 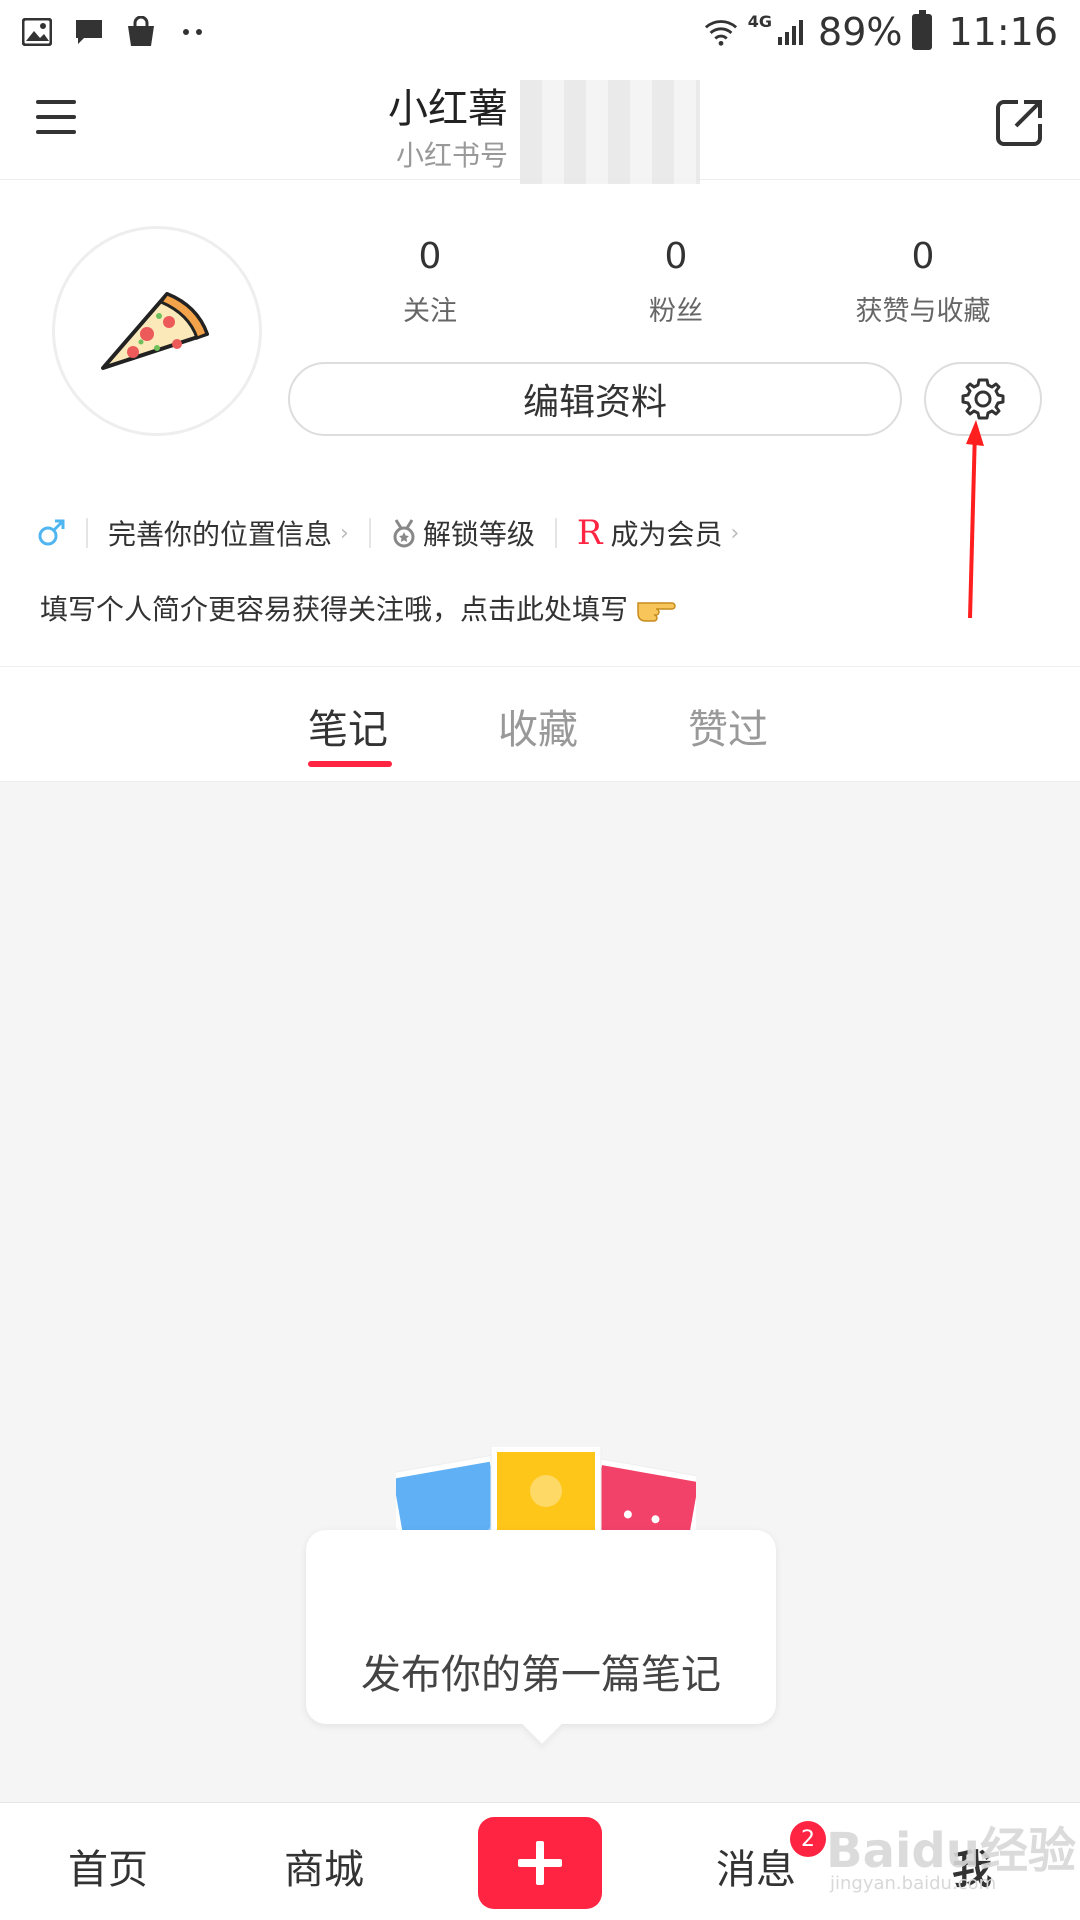 I want to click on tab-collections: 收藏, so click(x=538, y=726).